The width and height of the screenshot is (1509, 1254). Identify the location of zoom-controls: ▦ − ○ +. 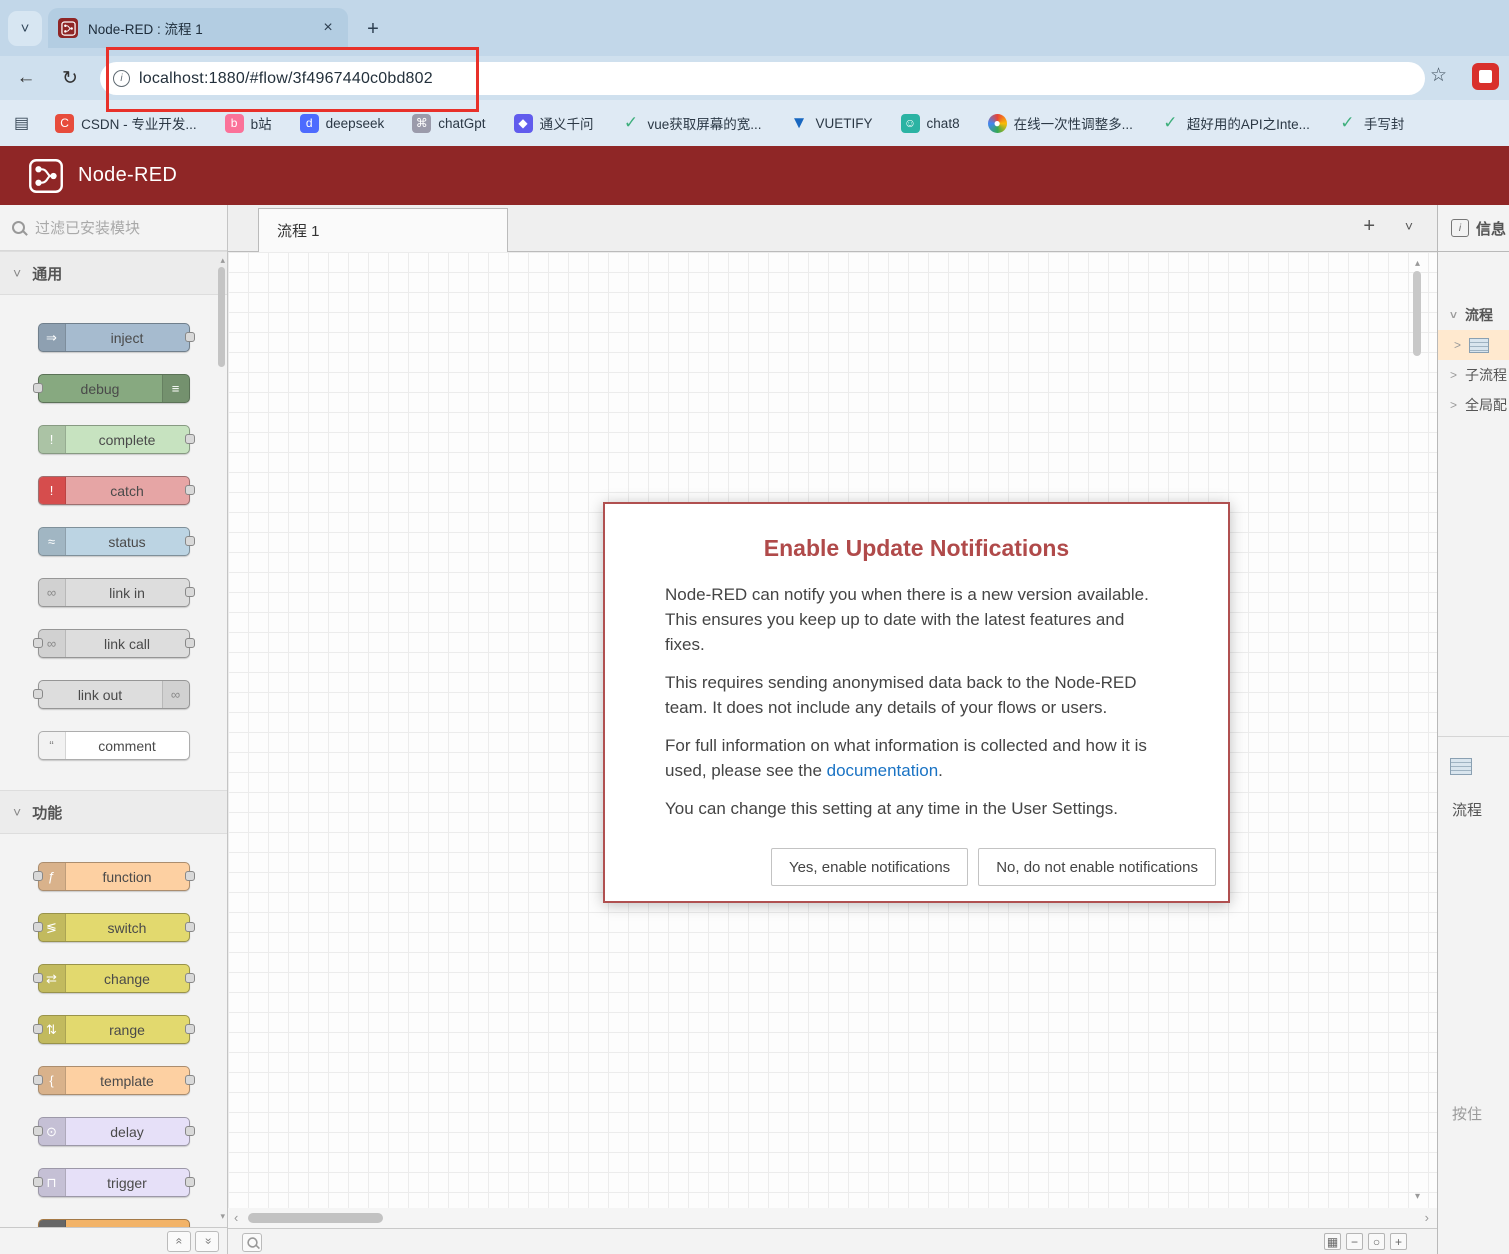
(1365, 1241).